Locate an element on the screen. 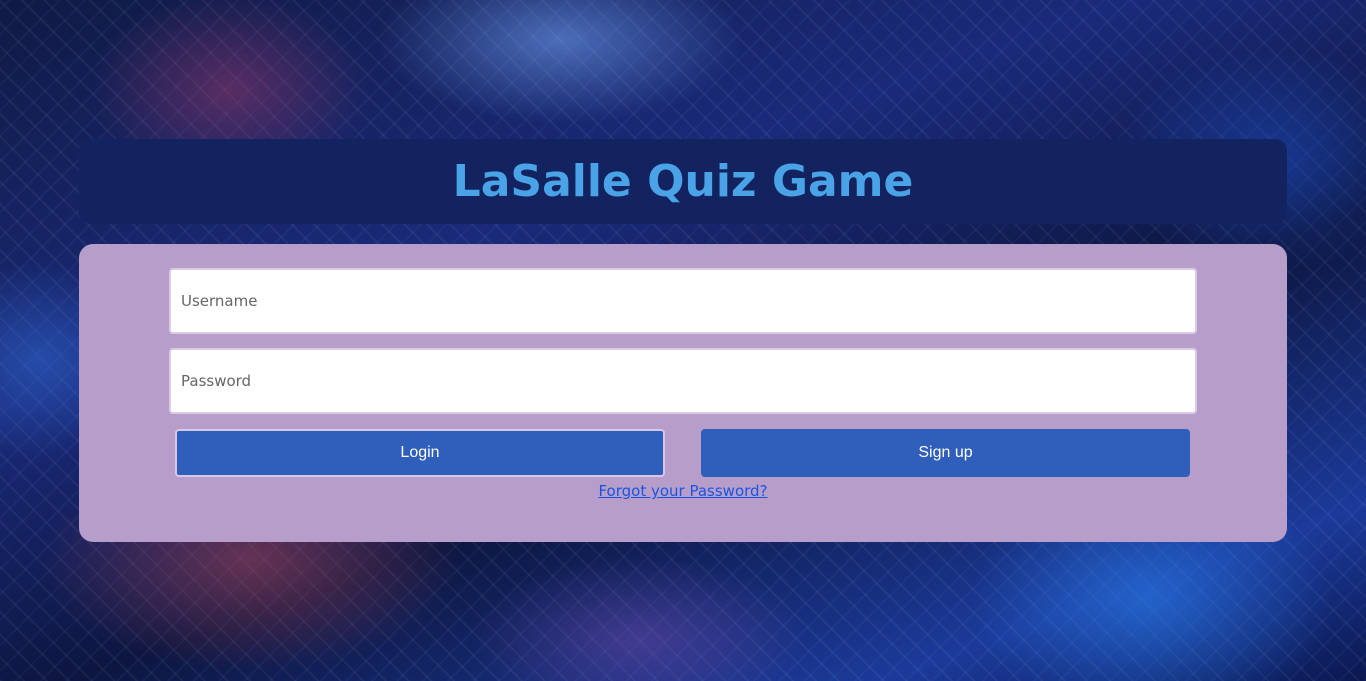  page-title: LaSalle Quiz Game is located at coordinates (683, 181).